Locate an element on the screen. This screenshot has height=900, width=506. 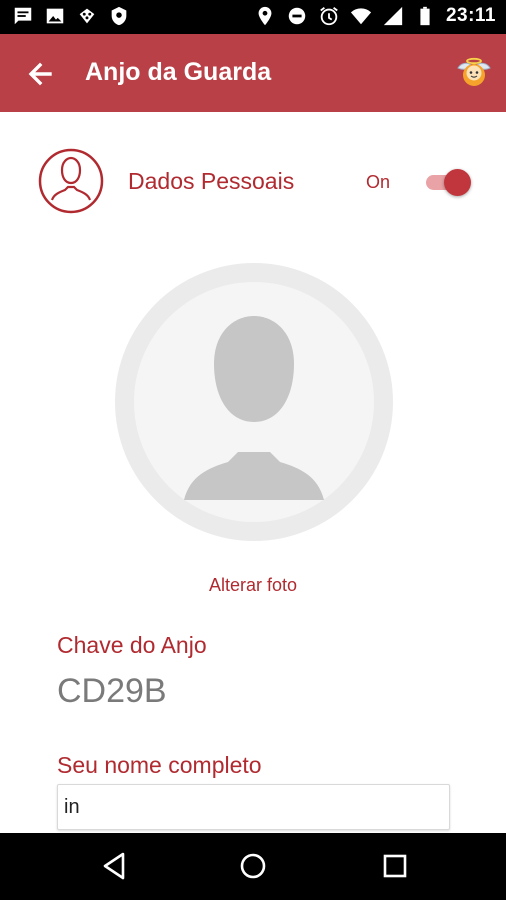
personal-data-toggle is located at coordinates (449, 182).